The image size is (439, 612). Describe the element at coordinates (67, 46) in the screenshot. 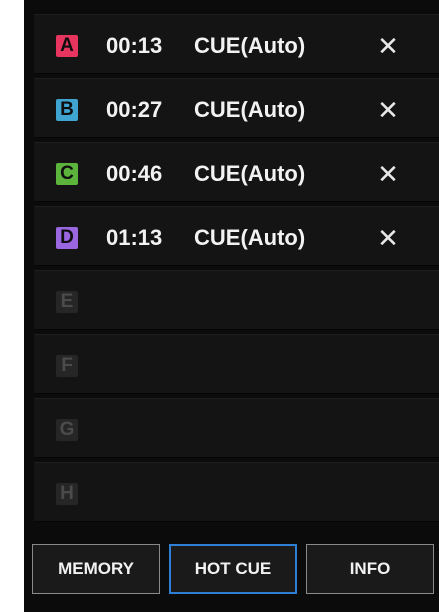

I see `cue-letter-a-badge: A` at that location.